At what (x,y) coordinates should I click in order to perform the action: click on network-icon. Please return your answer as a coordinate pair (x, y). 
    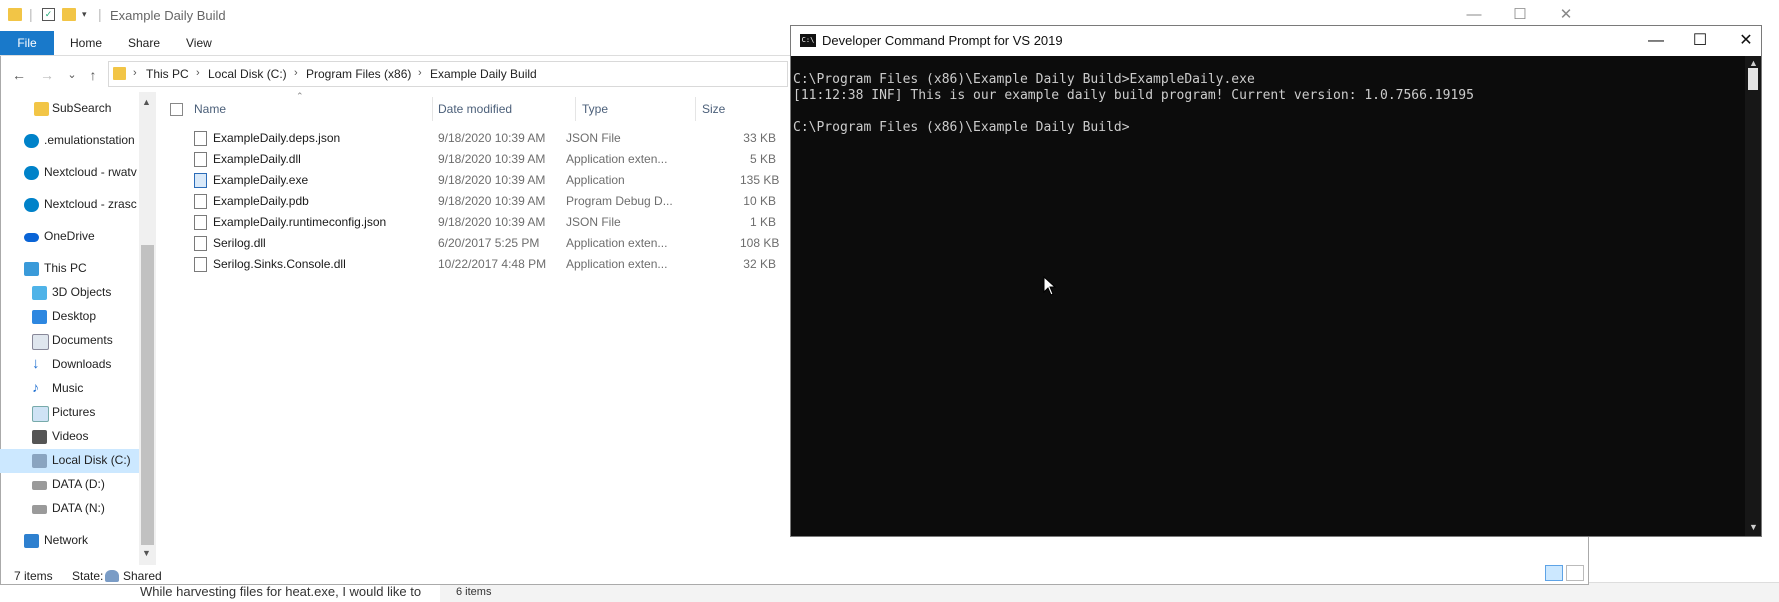
    Looking at the image, I should click on (31, 541).